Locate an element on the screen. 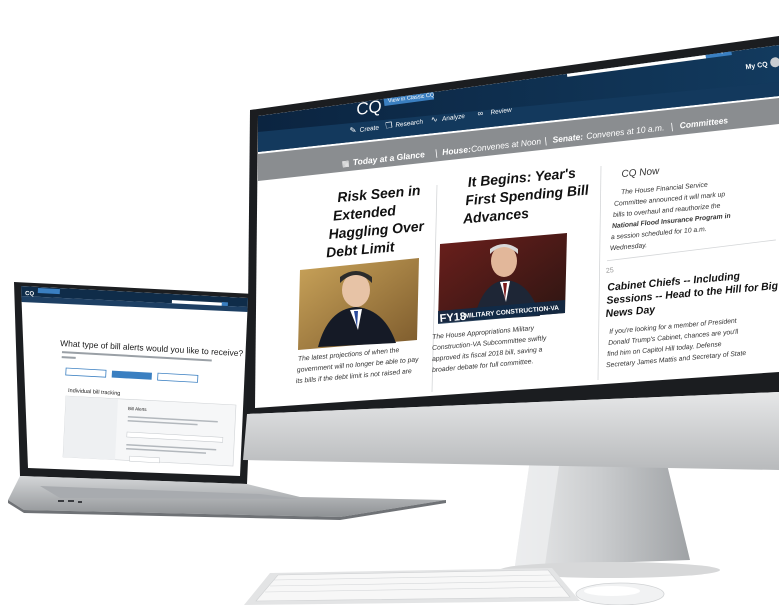 The image size is (779, 605). story1-photo is located at coordinates (358, 304).